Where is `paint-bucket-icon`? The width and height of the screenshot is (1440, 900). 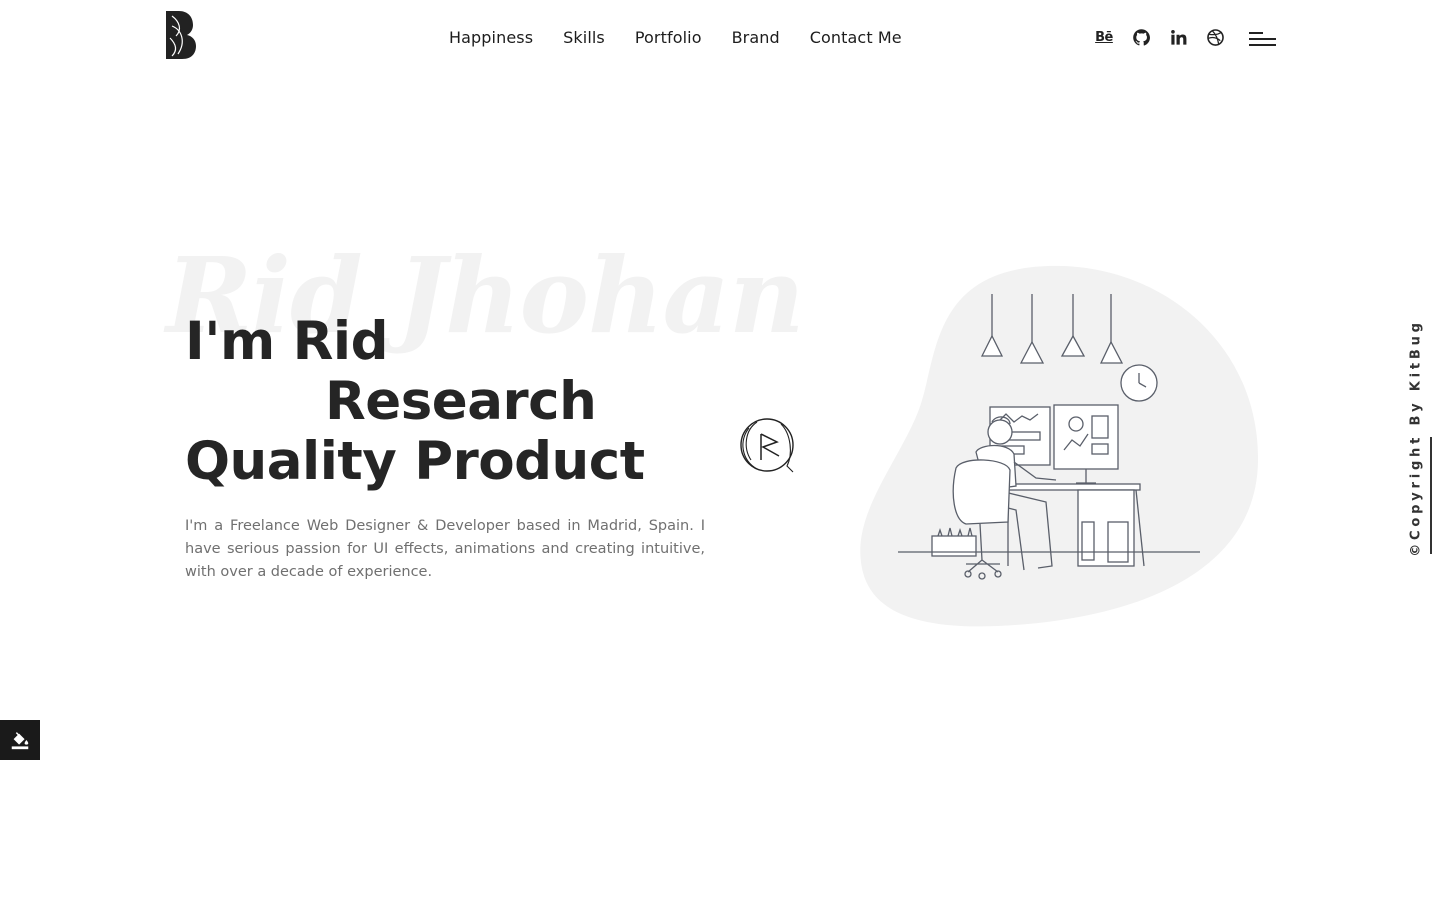 paint-bucket-icon is located at coordinates (20, 741).